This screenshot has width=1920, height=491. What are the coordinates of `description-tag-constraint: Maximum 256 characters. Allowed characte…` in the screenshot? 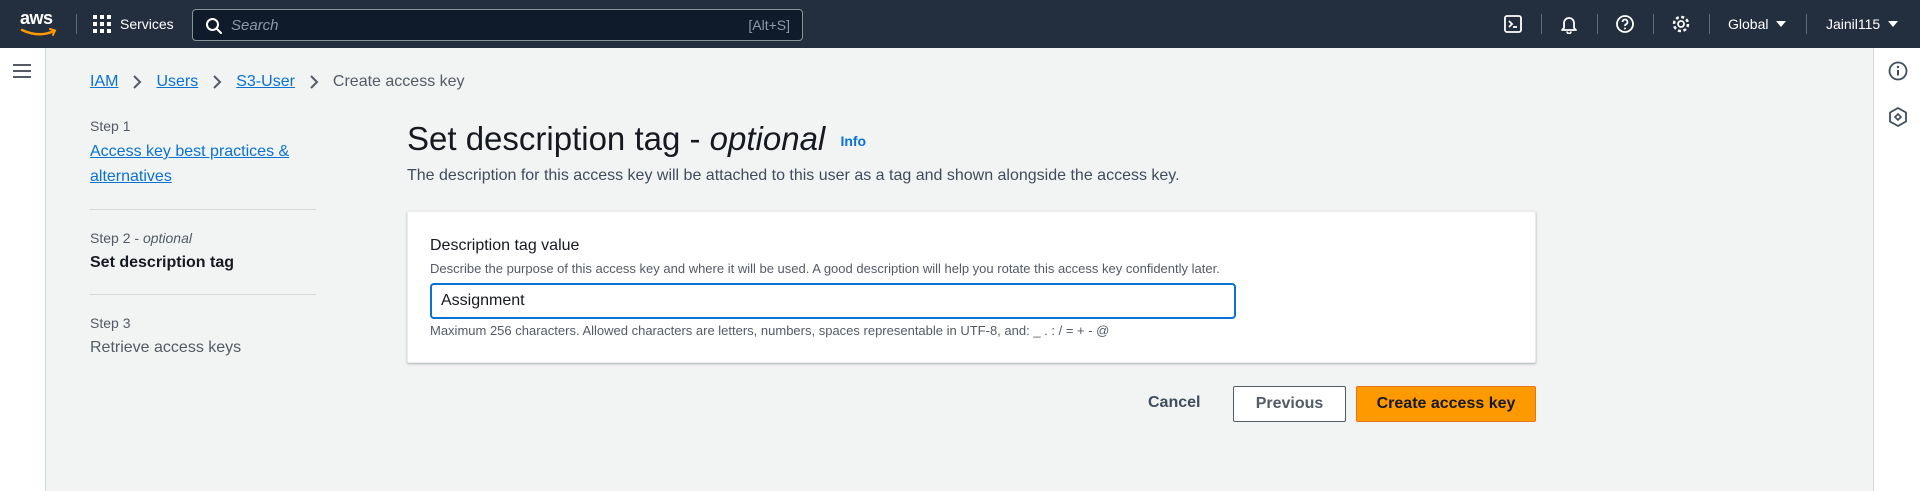 It's located at (770, 330).